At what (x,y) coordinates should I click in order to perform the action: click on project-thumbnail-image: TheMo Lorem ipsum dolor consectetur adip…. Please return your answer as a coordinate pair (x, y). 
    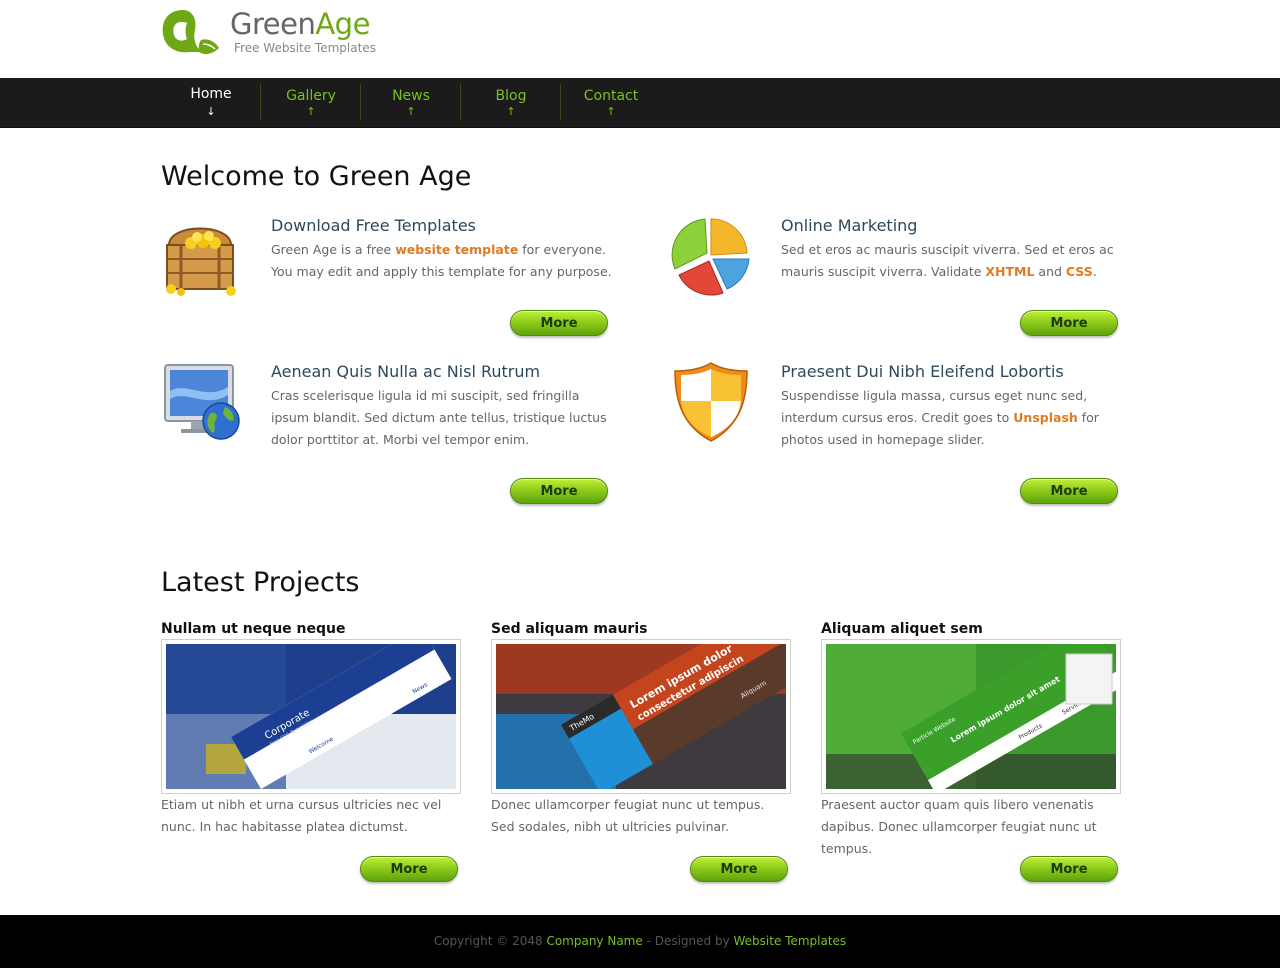
    Looking at the image, I should click on (641, 716).